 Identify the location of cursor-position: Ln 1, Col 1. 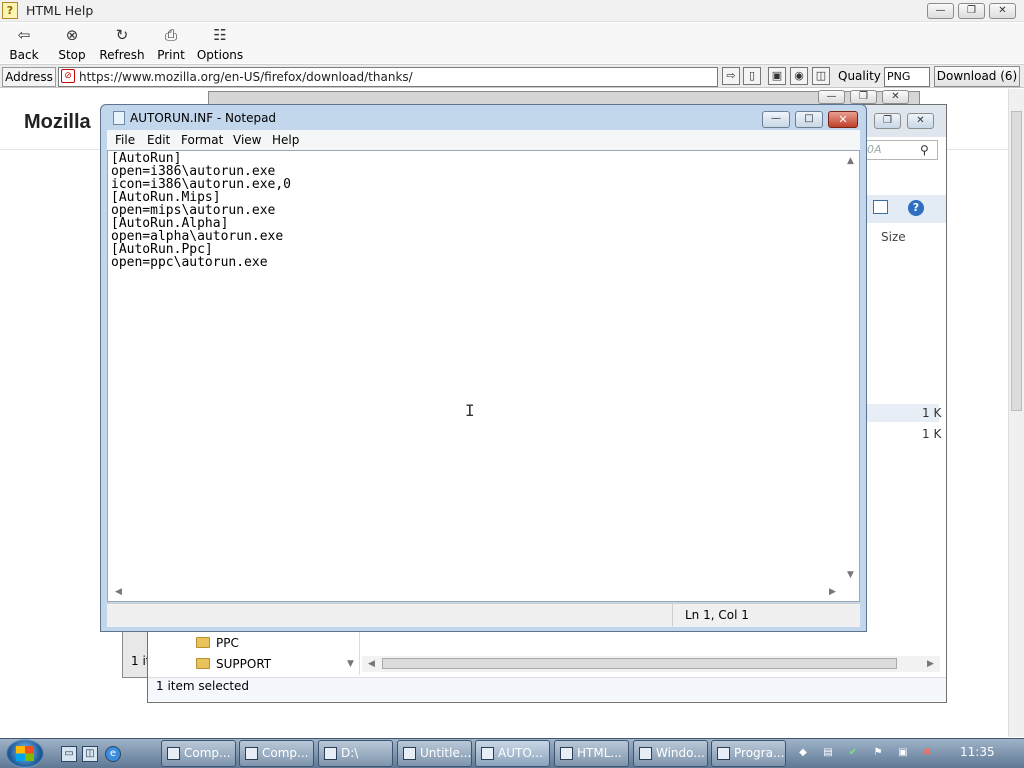
(717, 615).